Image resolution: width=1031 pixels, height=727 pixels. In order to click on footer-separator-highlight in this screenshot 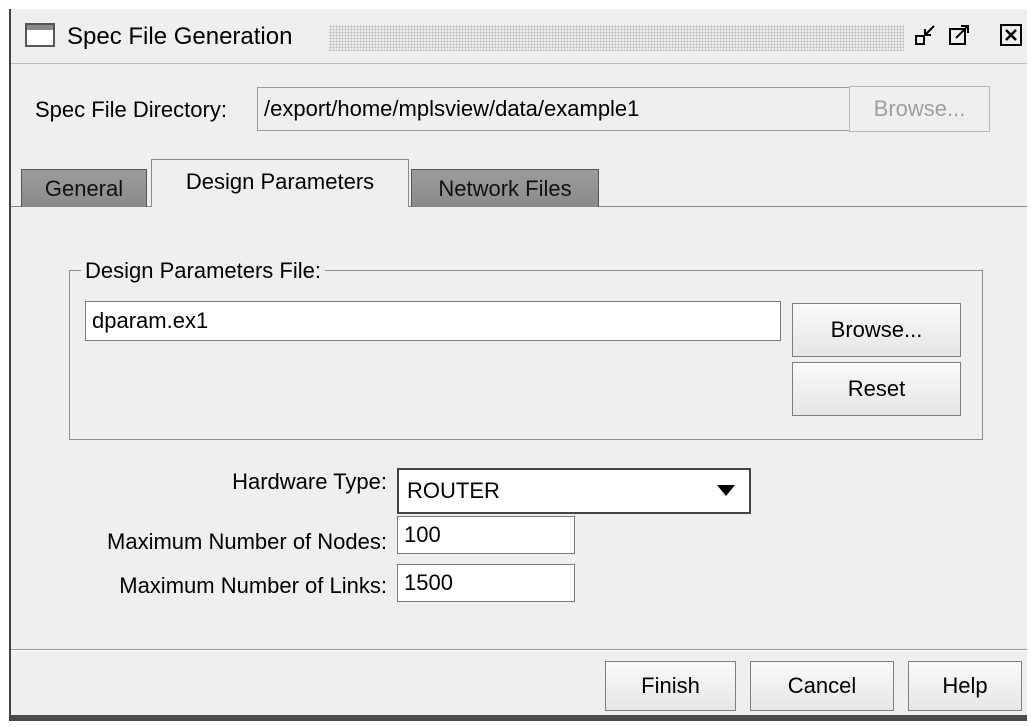, I will do `click(519, 650)`.